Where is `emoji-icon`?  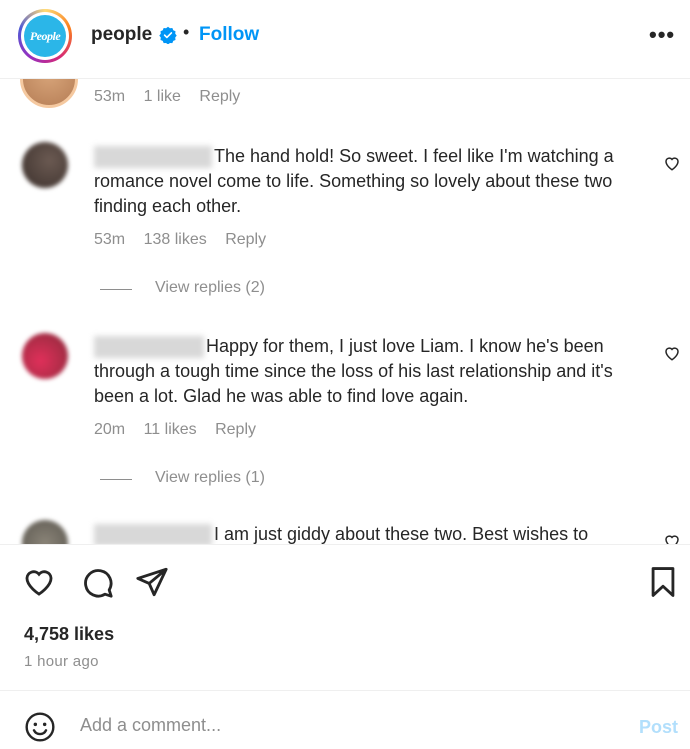
emoji-icon is located at coordinates (40, 727).